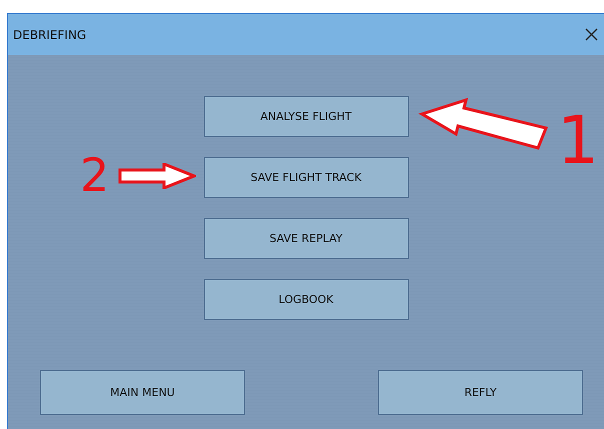  What do you see at coordinates (480, 392) in the screenshot?
I see `nav-button: REFLY` at bounding box center [480, 392].